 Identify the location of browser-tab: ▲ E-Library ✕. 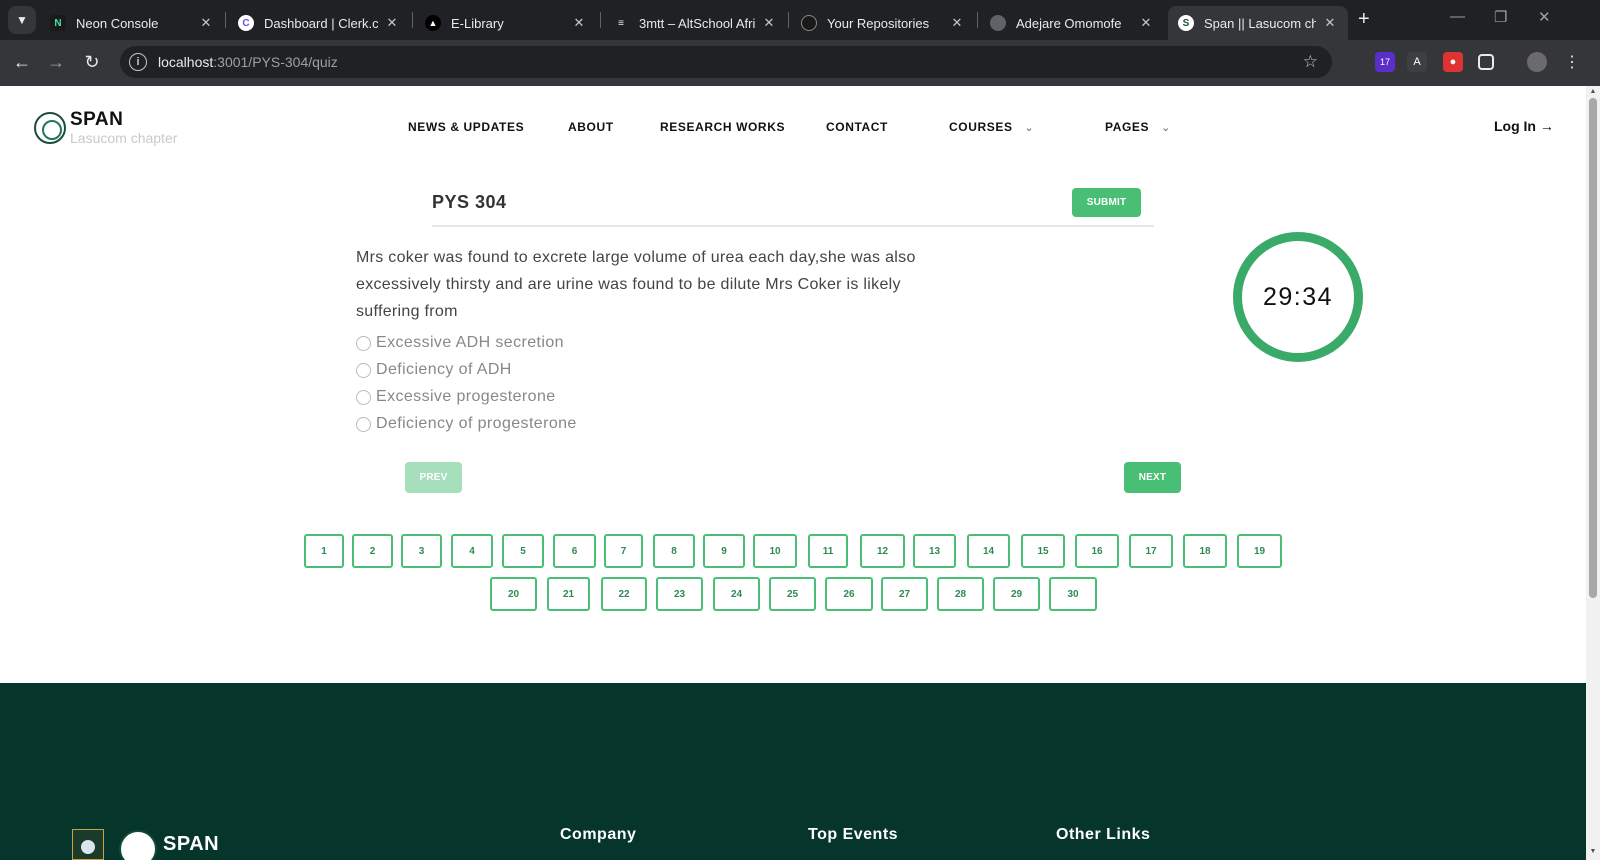
(506, 23).